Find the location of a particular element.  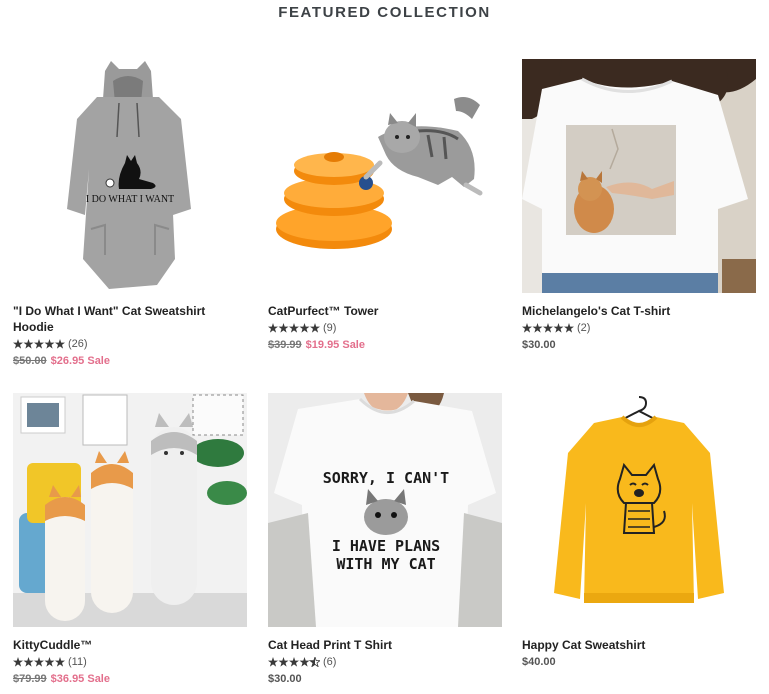

compare-at-price: $50.00 is located at coordinates (30, 361).